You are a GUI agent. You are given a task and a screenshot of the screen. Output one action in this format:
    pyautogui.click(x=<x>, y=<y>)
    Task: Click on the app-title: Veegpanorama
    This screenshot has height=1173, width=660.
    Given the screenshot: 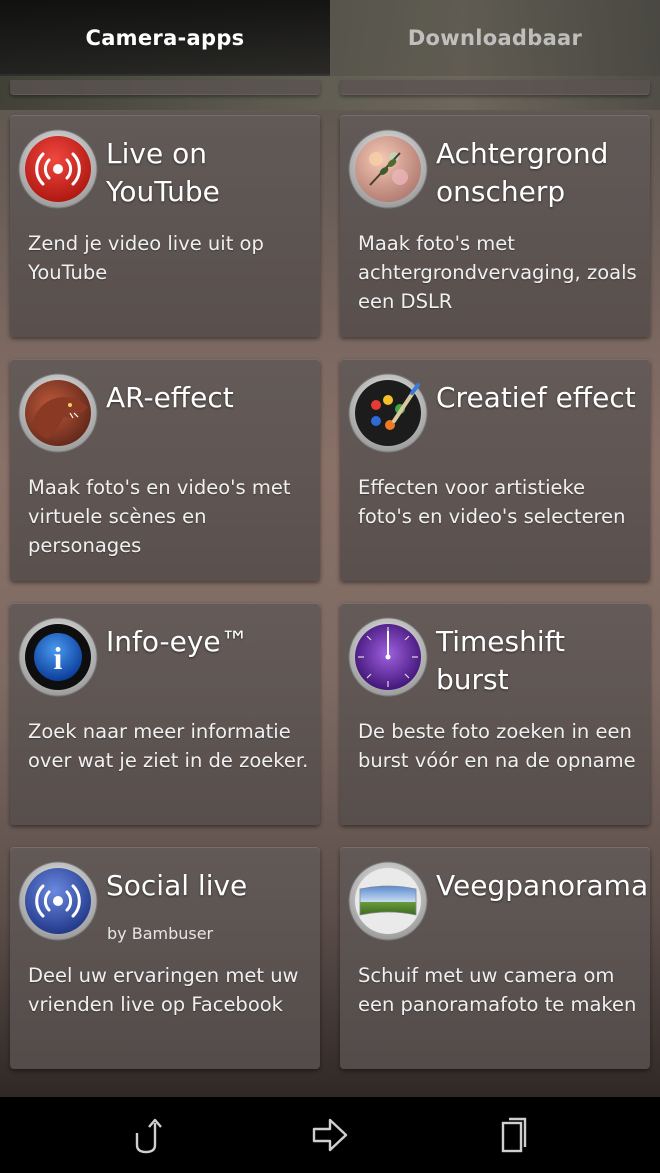 What is the action you would take?
    pyautogui.click(x=542, y=885)
    